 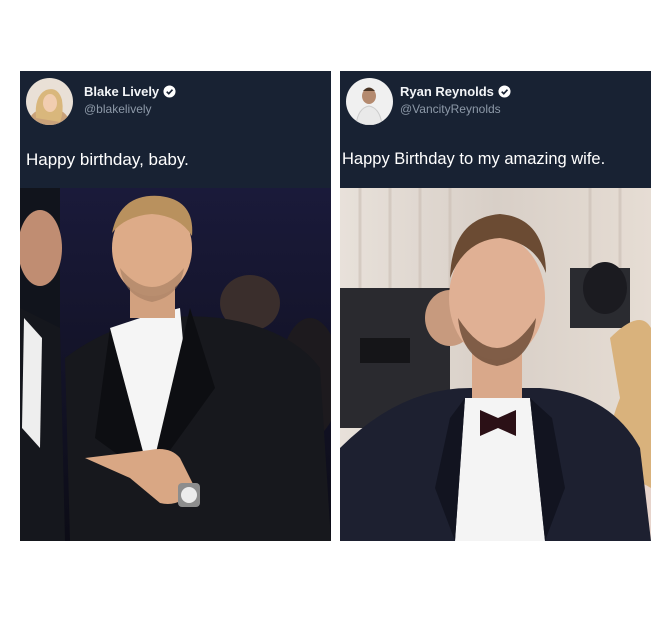 I want to click on display-name: Blake Lively, so click(x=130, y=91).